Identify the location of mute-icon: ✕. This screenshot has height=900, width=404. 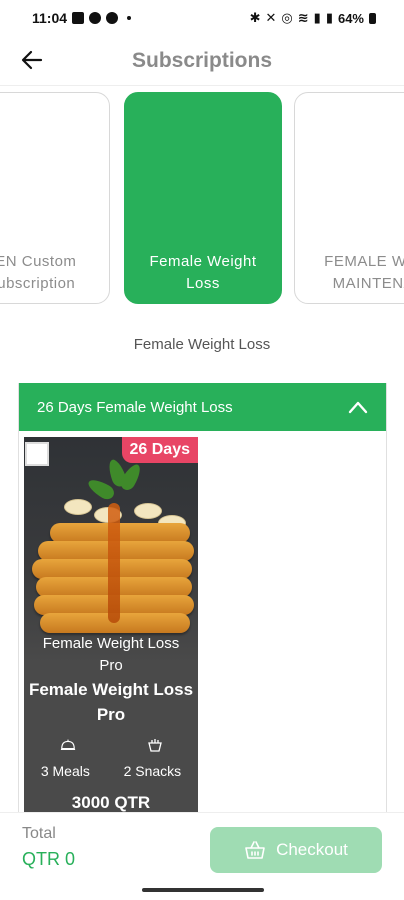
(271, 17).